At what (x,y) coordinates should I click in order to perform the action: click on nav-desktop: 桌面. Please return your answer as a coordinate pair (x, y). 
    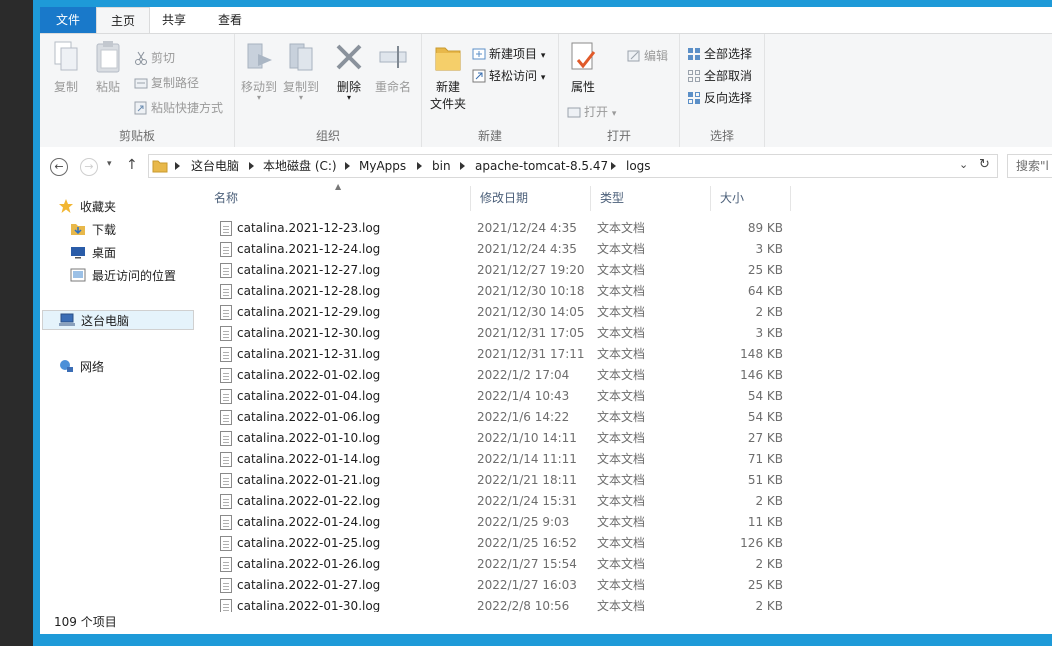
    Looking at the image, I should click on (93, 253).